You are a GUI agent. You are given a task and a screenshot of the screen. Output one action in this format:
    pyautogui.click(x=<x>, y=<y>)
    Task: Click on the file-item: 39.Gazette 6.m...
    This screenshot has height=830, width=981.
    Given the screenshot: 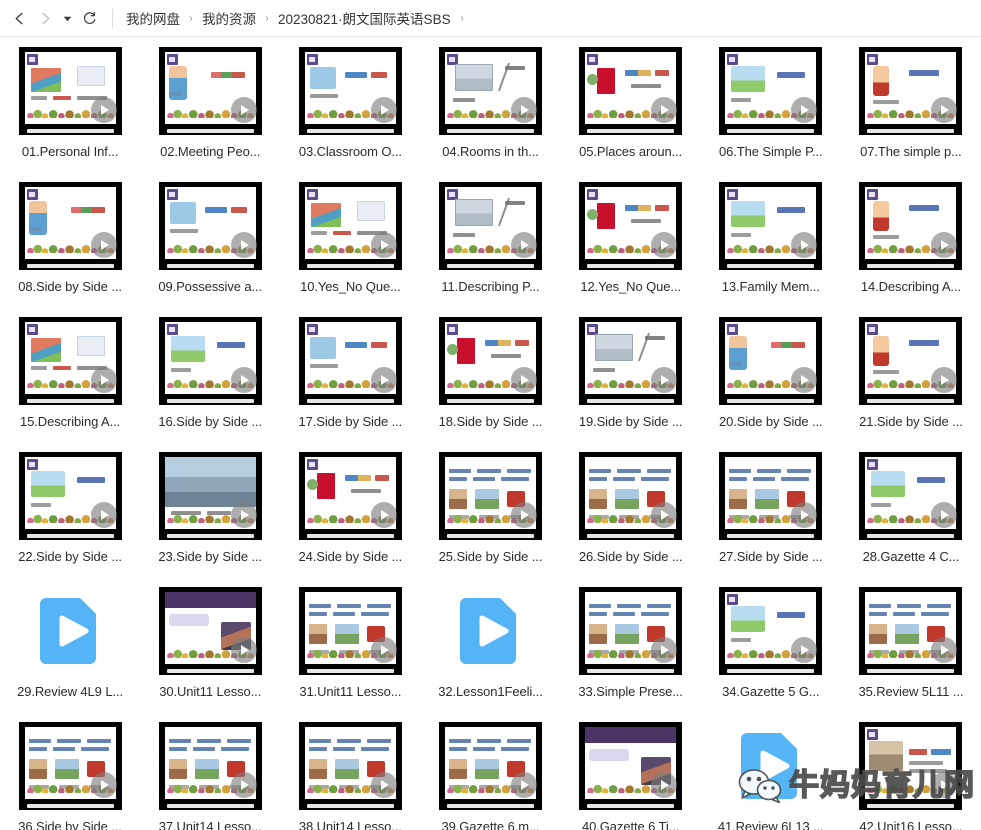 What is the action you would take?
    pyautogui.click(x=490, y=775)
    